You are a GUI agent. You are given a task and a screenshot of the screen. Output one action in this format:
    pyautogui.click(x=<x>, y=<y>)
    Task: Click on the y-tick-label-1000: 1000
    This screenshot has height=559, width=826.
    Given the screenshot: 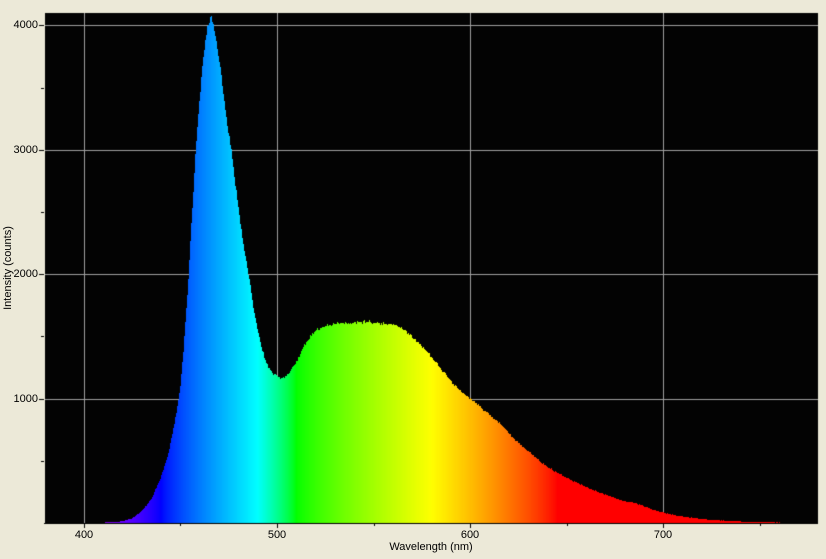 What is the action you would take?
    pyautogui.click(x=25, y=399)
    